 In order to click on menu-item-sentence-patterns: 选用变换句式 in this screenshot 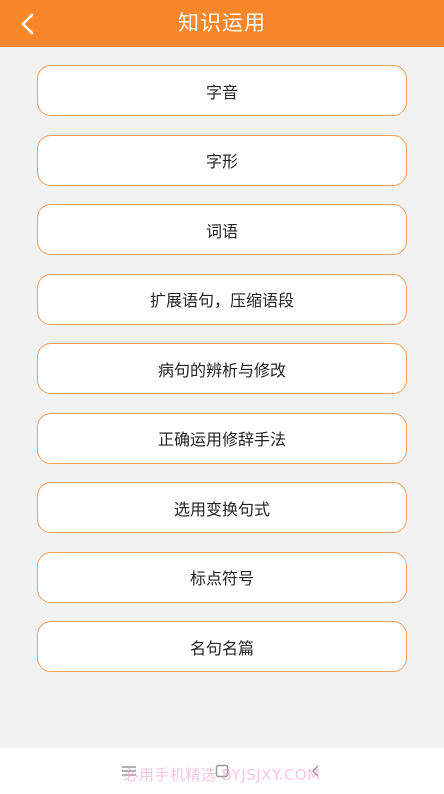, I will do `click(222, 507)`.